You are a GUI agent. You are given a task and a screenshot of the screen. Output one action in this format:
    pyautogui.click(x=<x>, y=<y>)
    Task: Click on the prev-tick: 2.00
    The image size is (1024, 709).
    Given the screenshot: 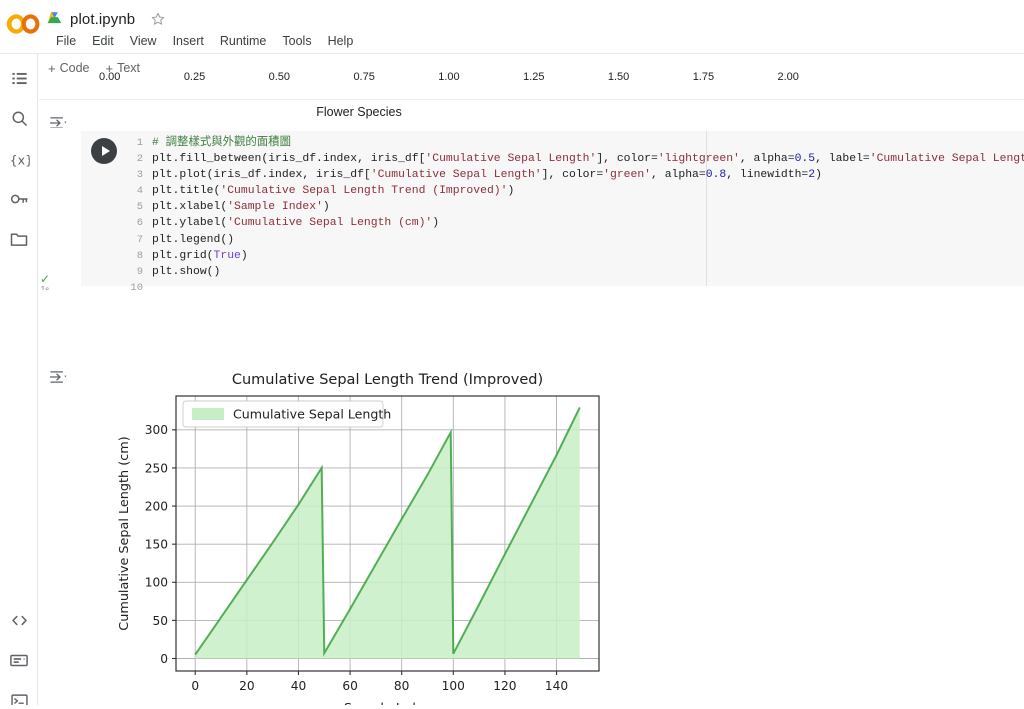 What is the action you would take?
    pyautogui.click(x=788, y=77)
    